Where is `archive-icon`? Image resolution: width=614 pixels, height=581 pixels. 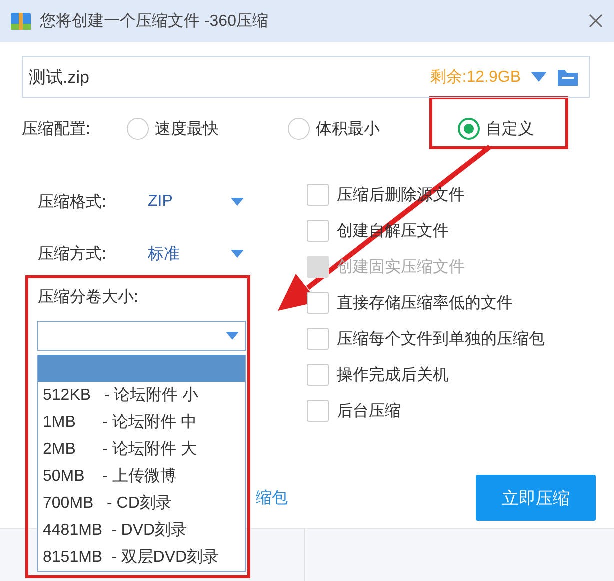
archive-icon is located at coordinates (21, 21).